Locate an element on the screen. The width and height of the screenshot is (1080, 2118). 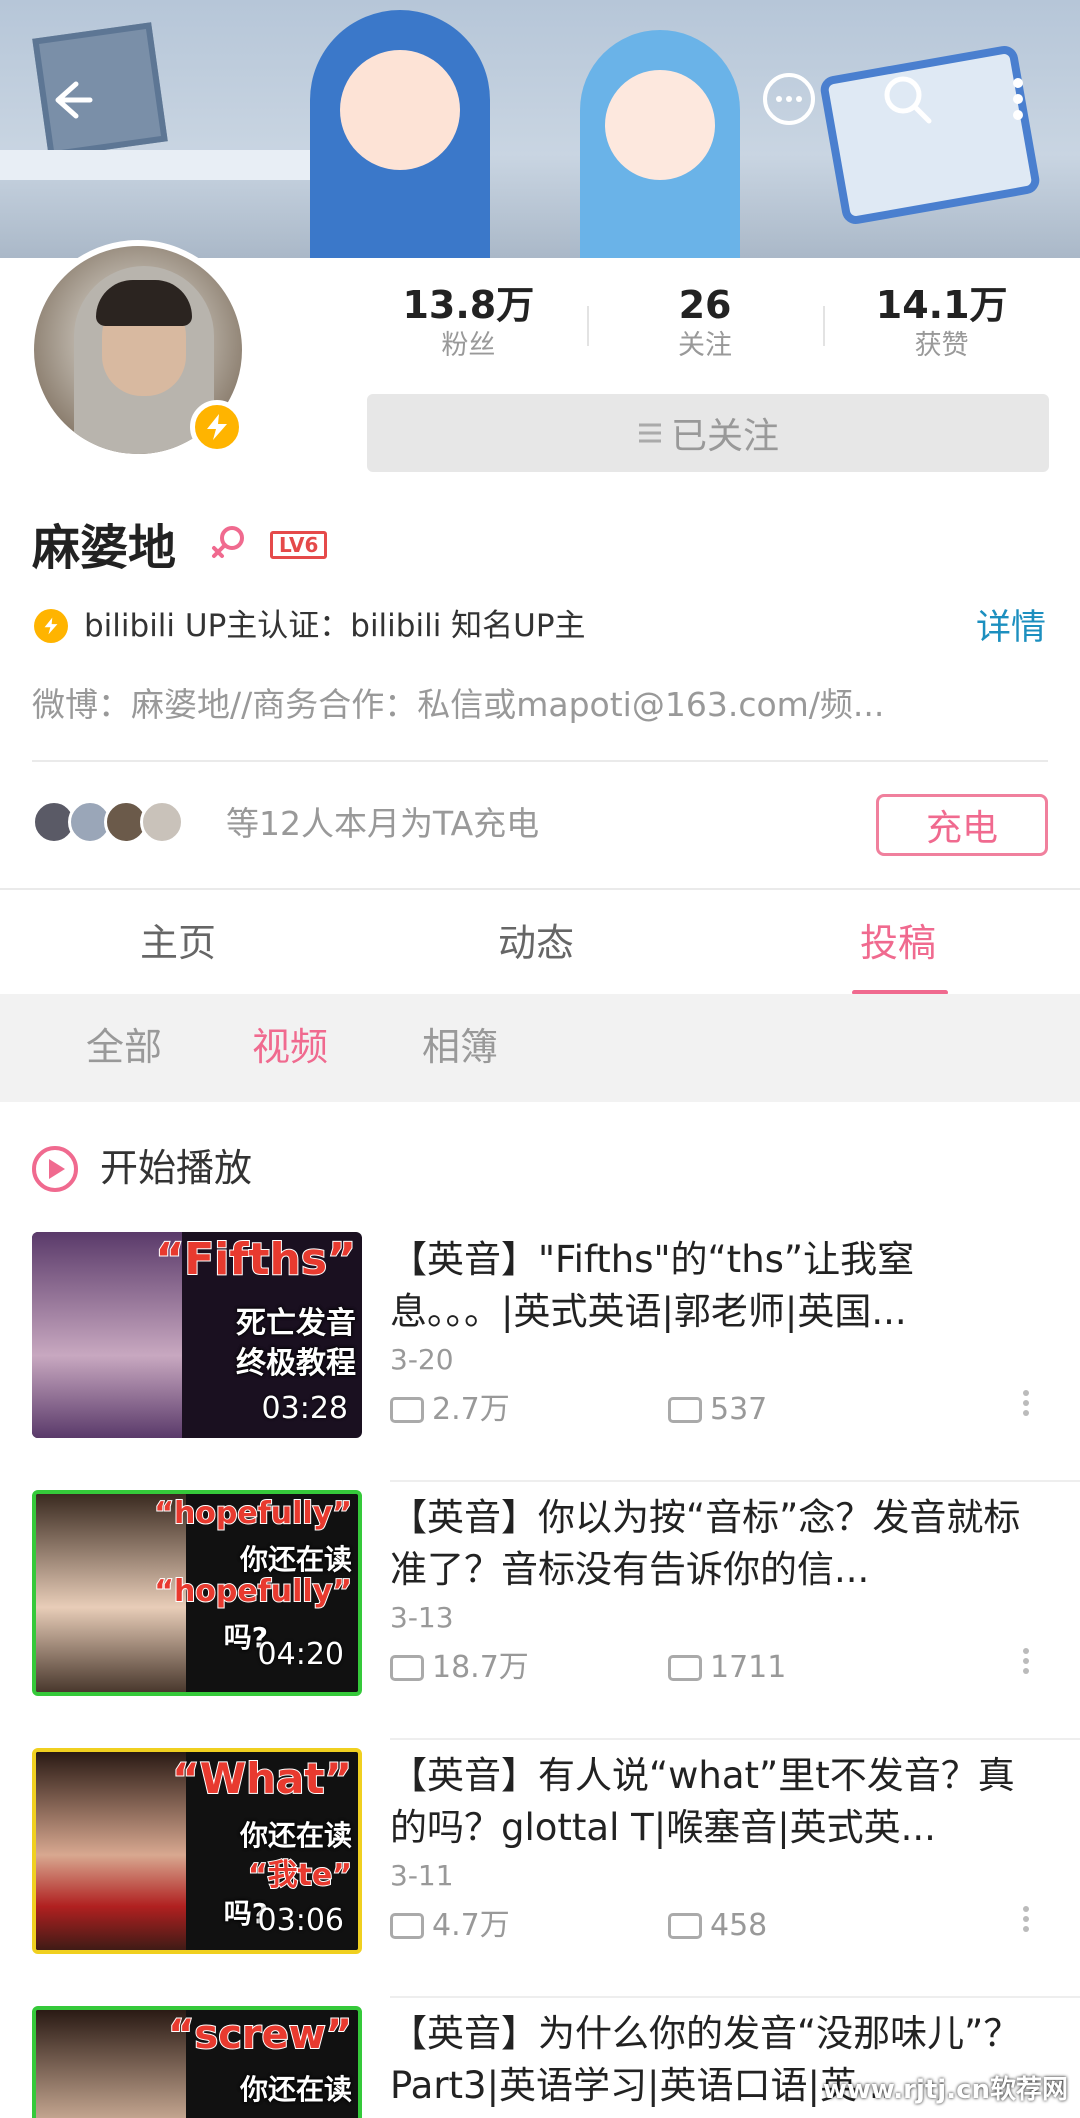
charge-text: 等12人本月为TA充电 is located at coordinates (383, 823).